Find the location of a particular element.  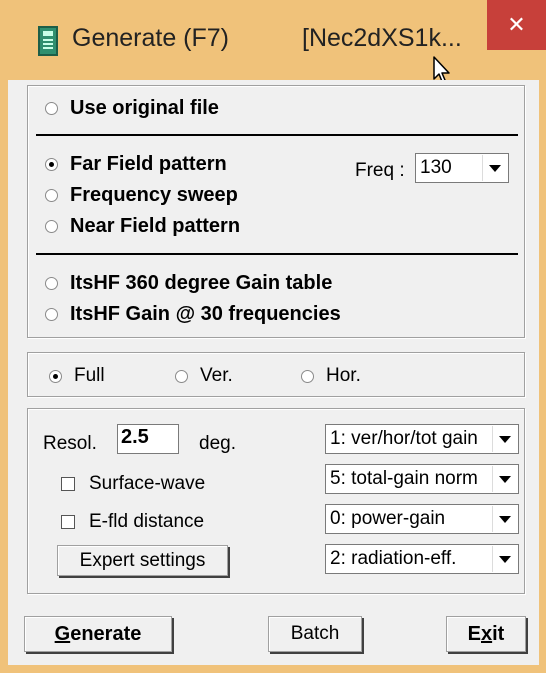

surface-wave-checkbox: Surface-wave is located at coordinates (133, 484).